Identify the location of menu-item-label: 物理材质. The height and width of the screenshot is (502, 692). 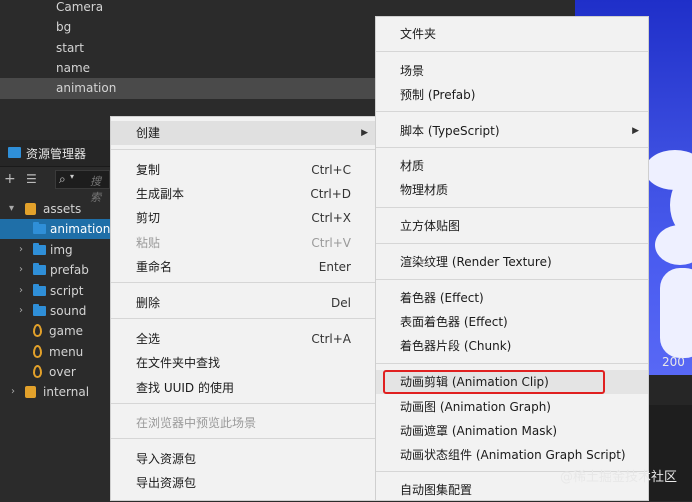
(424, 190).